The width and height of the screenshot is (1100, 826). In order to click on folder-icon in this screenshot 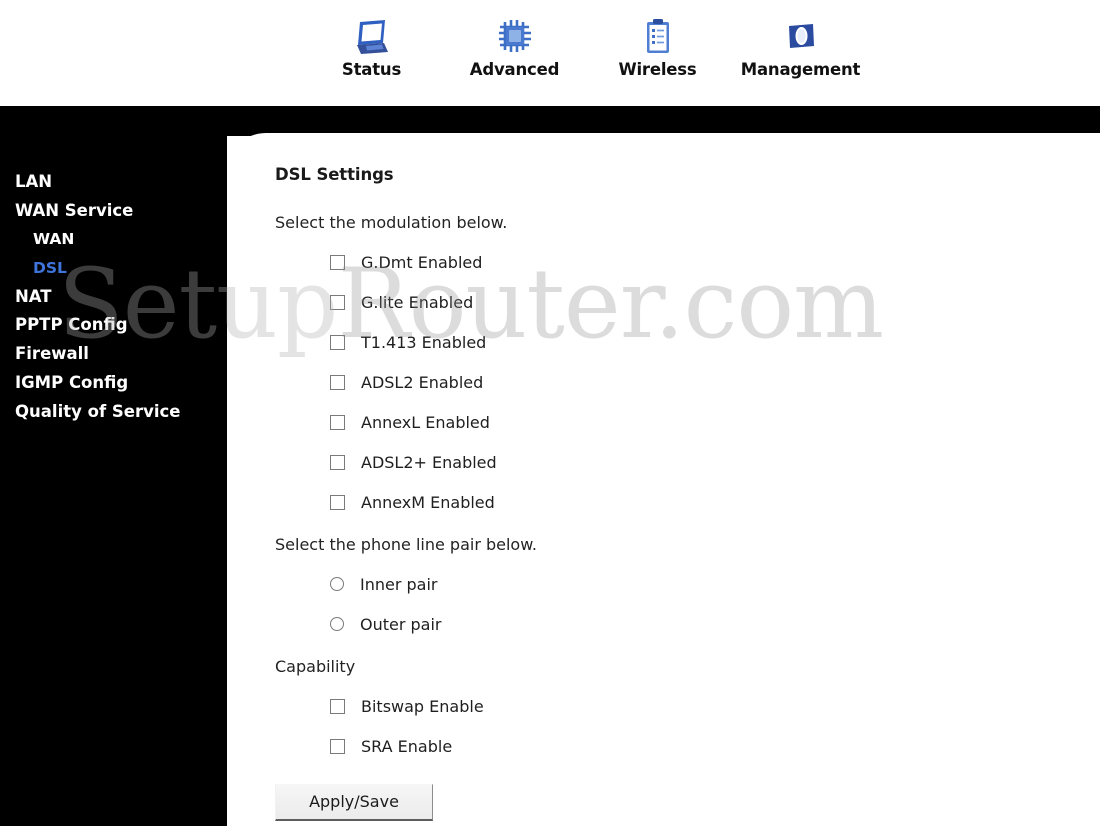, I will do `click(800, 32)`.